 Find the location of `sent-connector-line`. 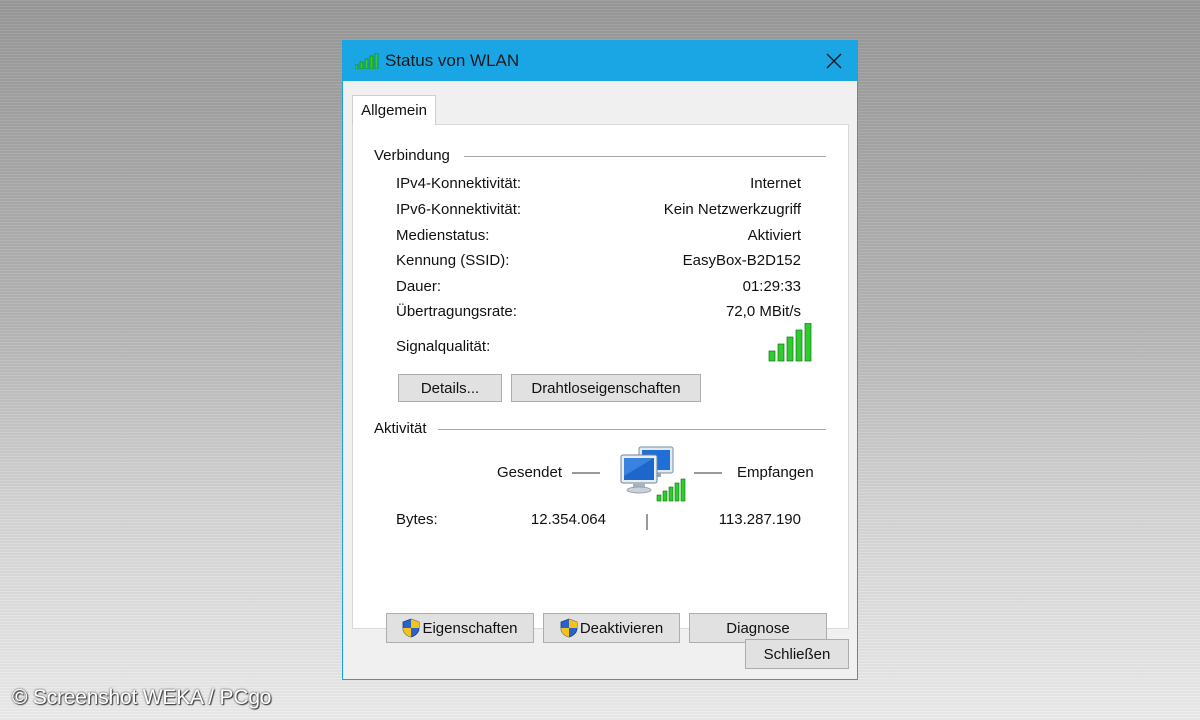

sent-connector-line is located at coordinates (586, 473).